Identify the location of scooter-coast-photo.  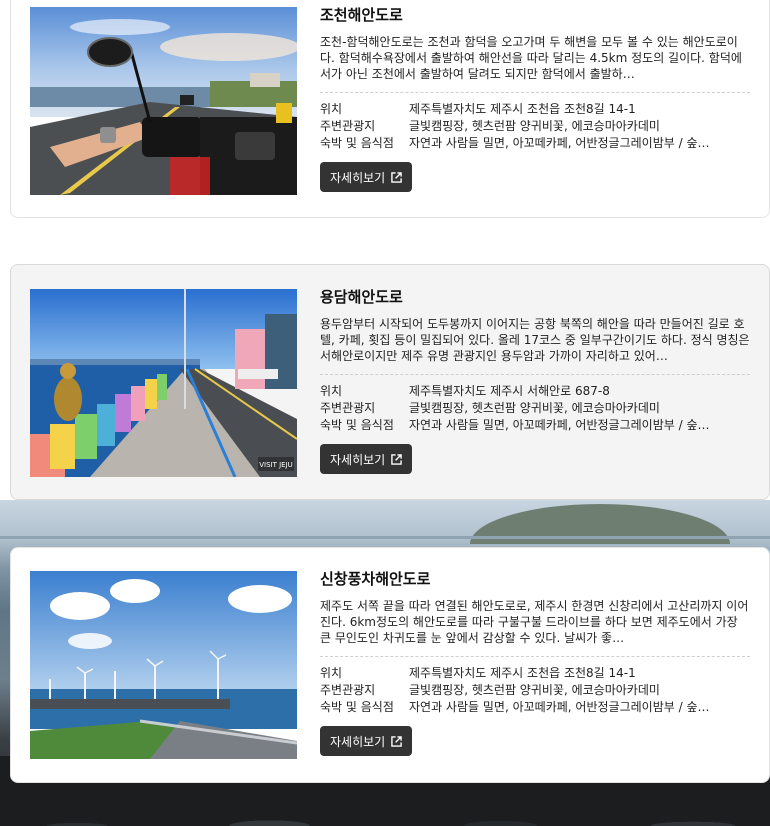
(163, 101).